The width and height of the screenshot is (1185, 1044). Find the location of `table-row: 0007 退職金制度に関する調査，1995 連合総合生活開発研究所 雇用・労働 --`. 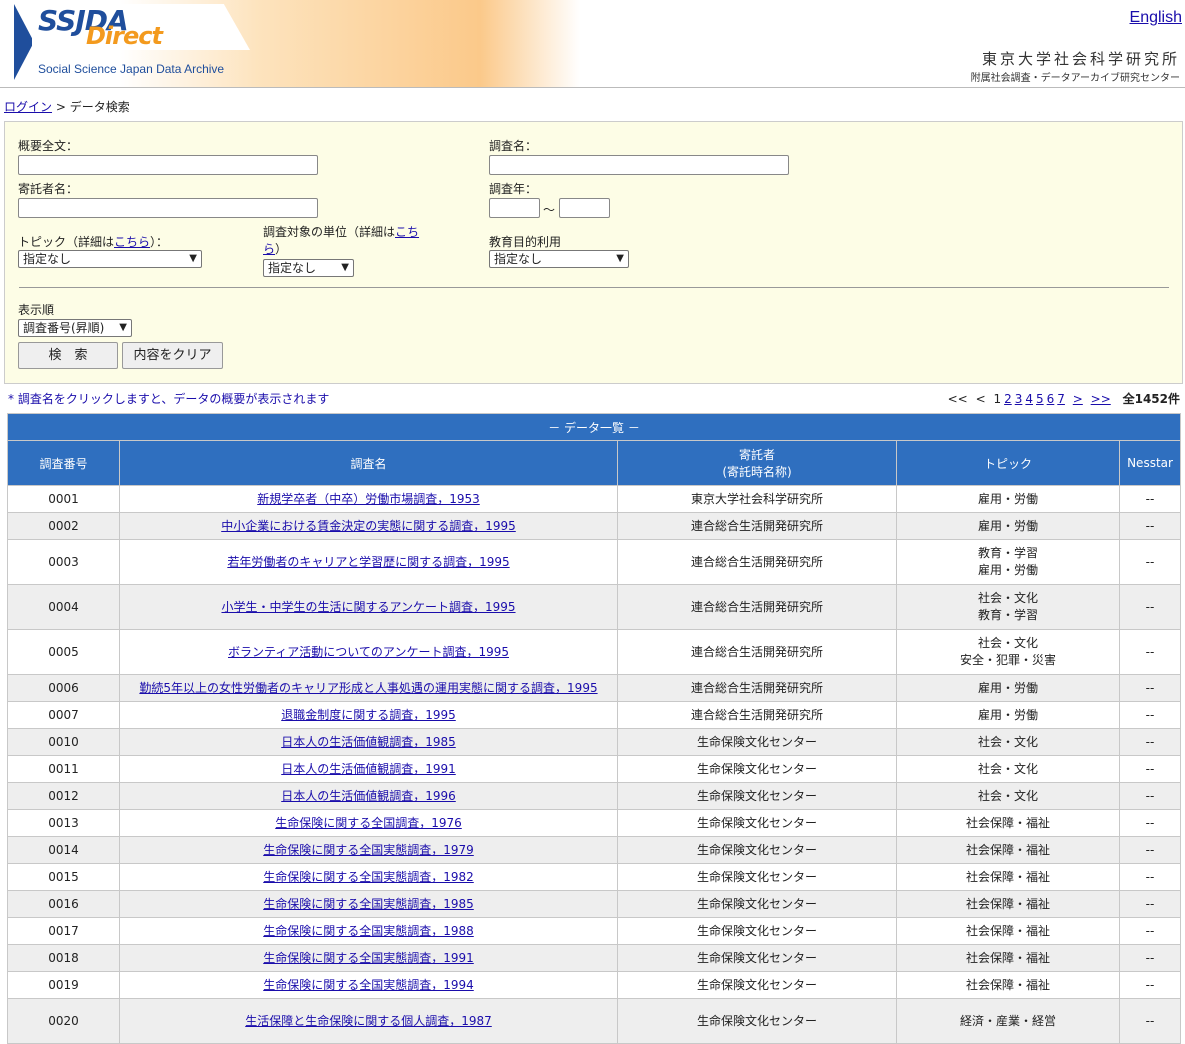

table-row: 0007 退職金制度に関する調査，1995 連合総合生活開発研究所 雇用・労働 -- is located at coordinates (594, 715).